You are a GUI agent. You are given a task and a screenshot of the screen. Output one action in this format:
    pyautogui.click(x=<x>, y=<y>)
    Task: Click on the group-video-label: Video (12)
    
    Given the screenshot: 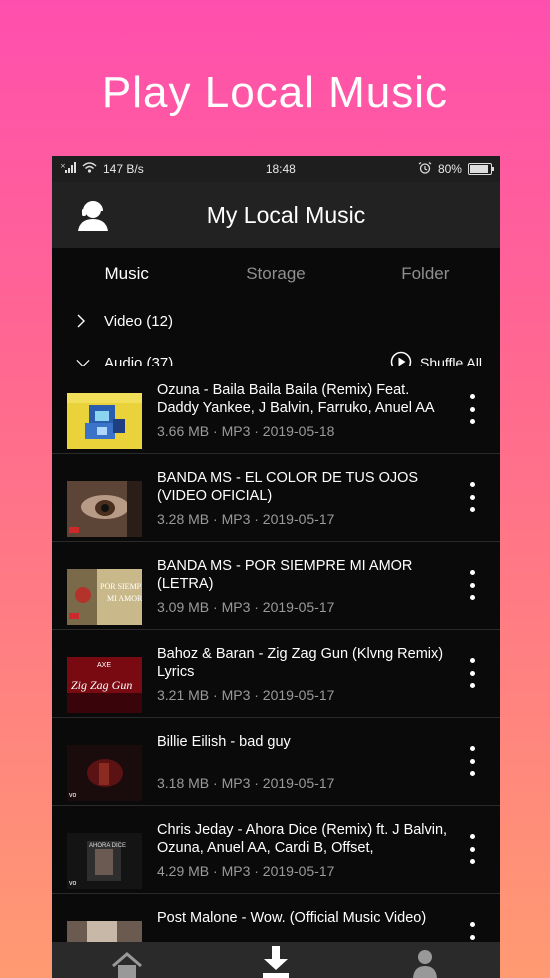 What is the action you would take?
    pyautogui.click(x=138, y=321)
    